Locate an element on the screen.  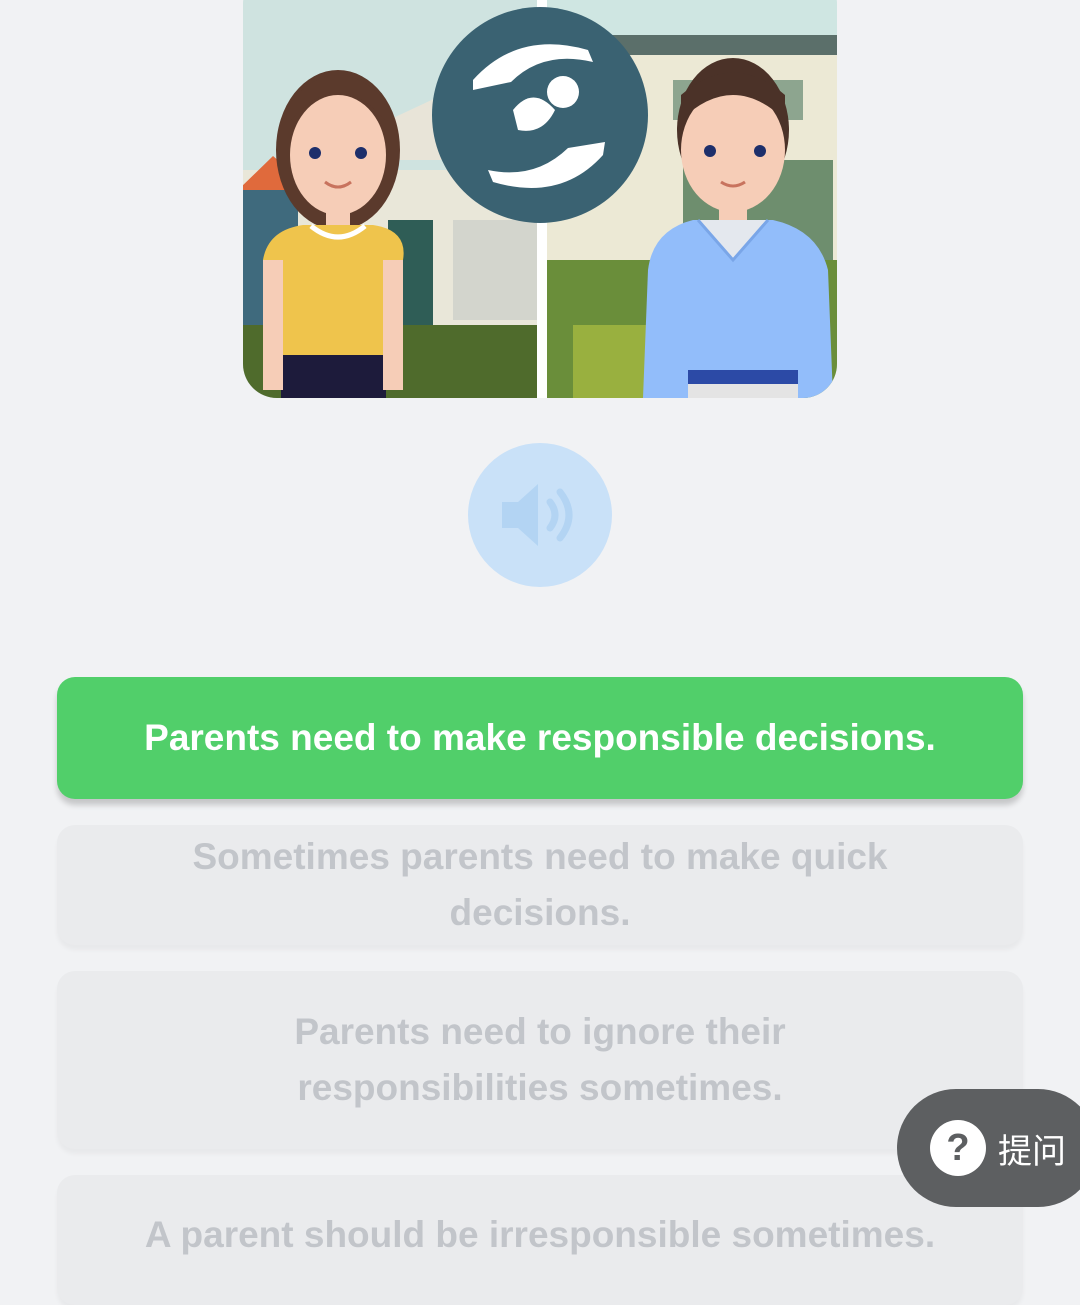
woman-figure is located at coordinates (333, 234).